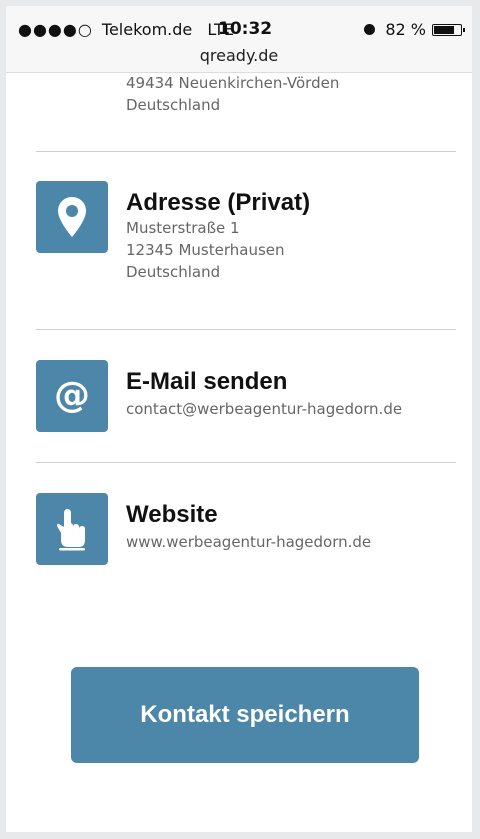 Image resolution: width=480 pixels, height=839 pixels. Describe the element at coordinates (183, 228) in the screenshot. I see `address-line: Musterstraße 1` at that location.